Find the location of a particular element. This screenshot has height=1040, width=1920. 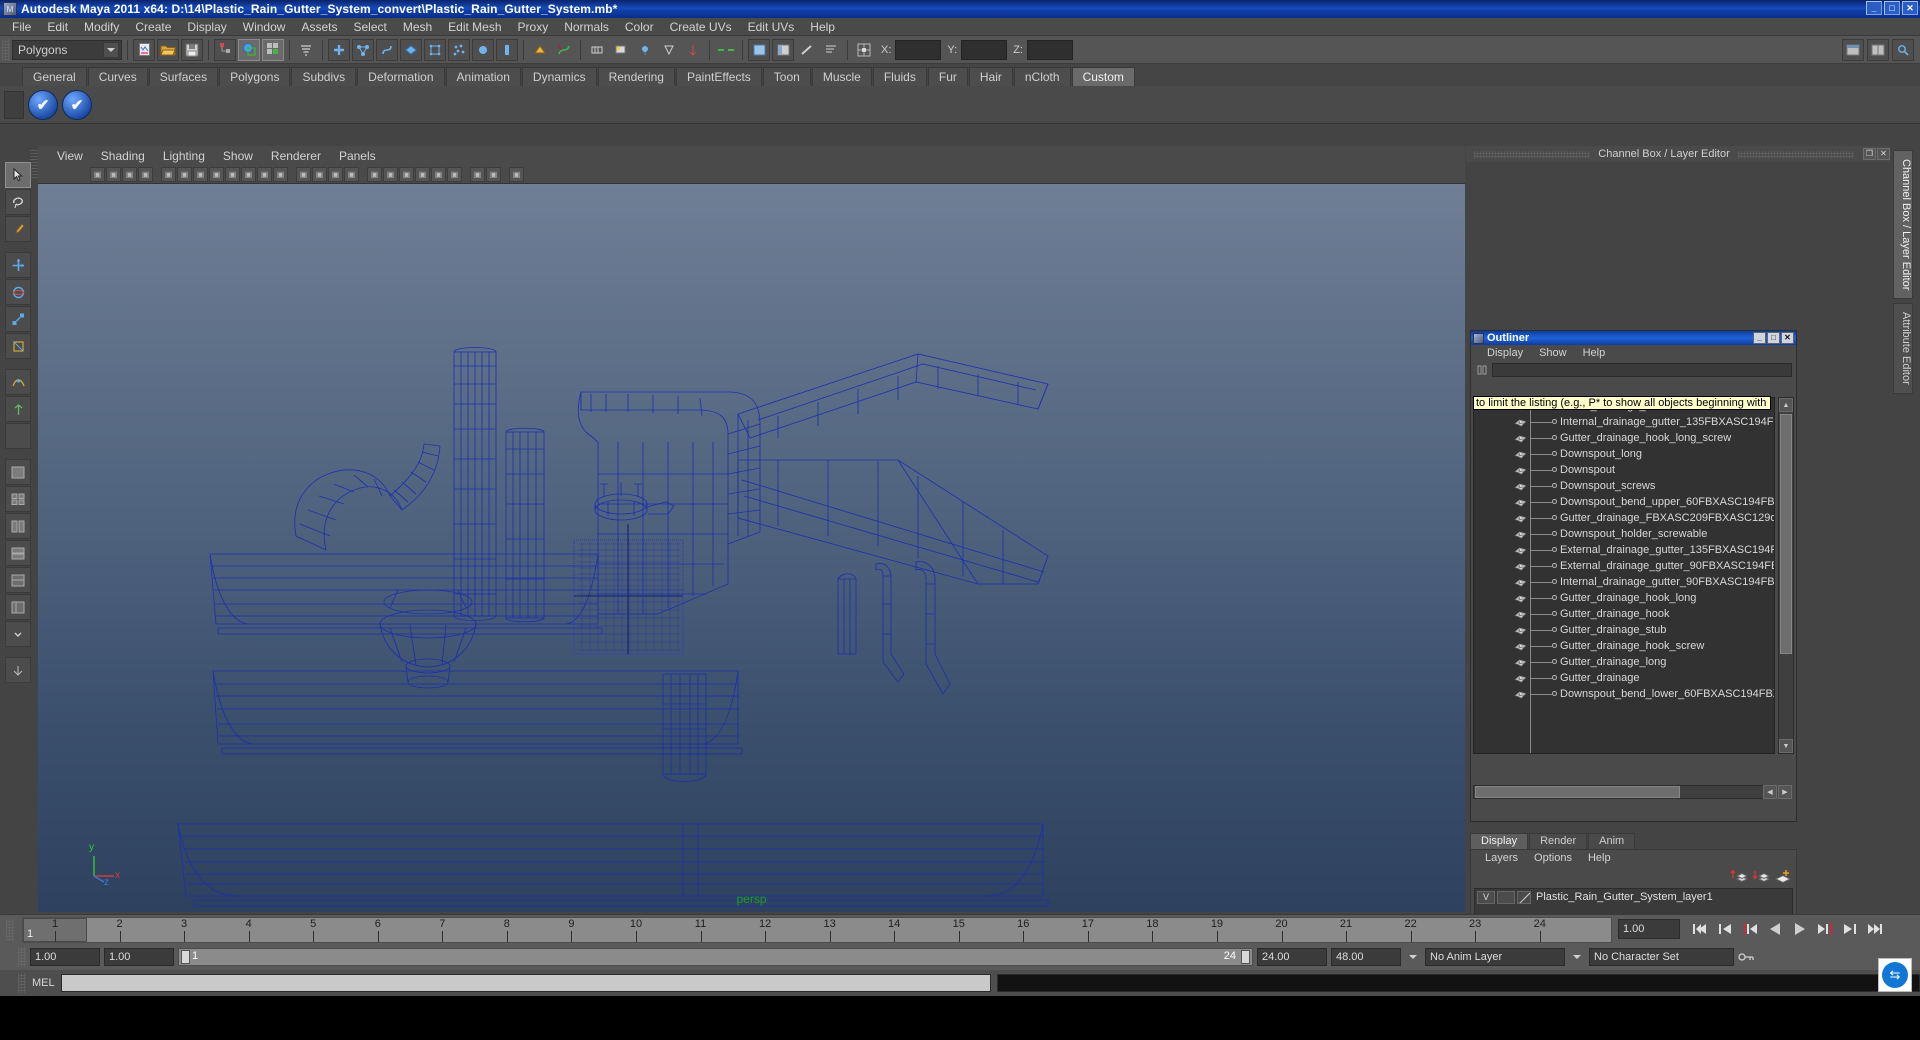

menu-item-create-uvs: Create UVs is located at coordinates (701, 27).